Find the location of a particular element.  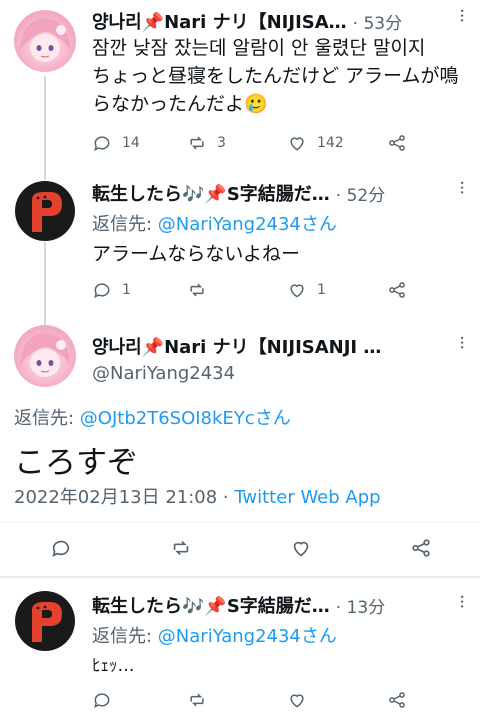

like-button: 142 is located at coordinates (337, 143).